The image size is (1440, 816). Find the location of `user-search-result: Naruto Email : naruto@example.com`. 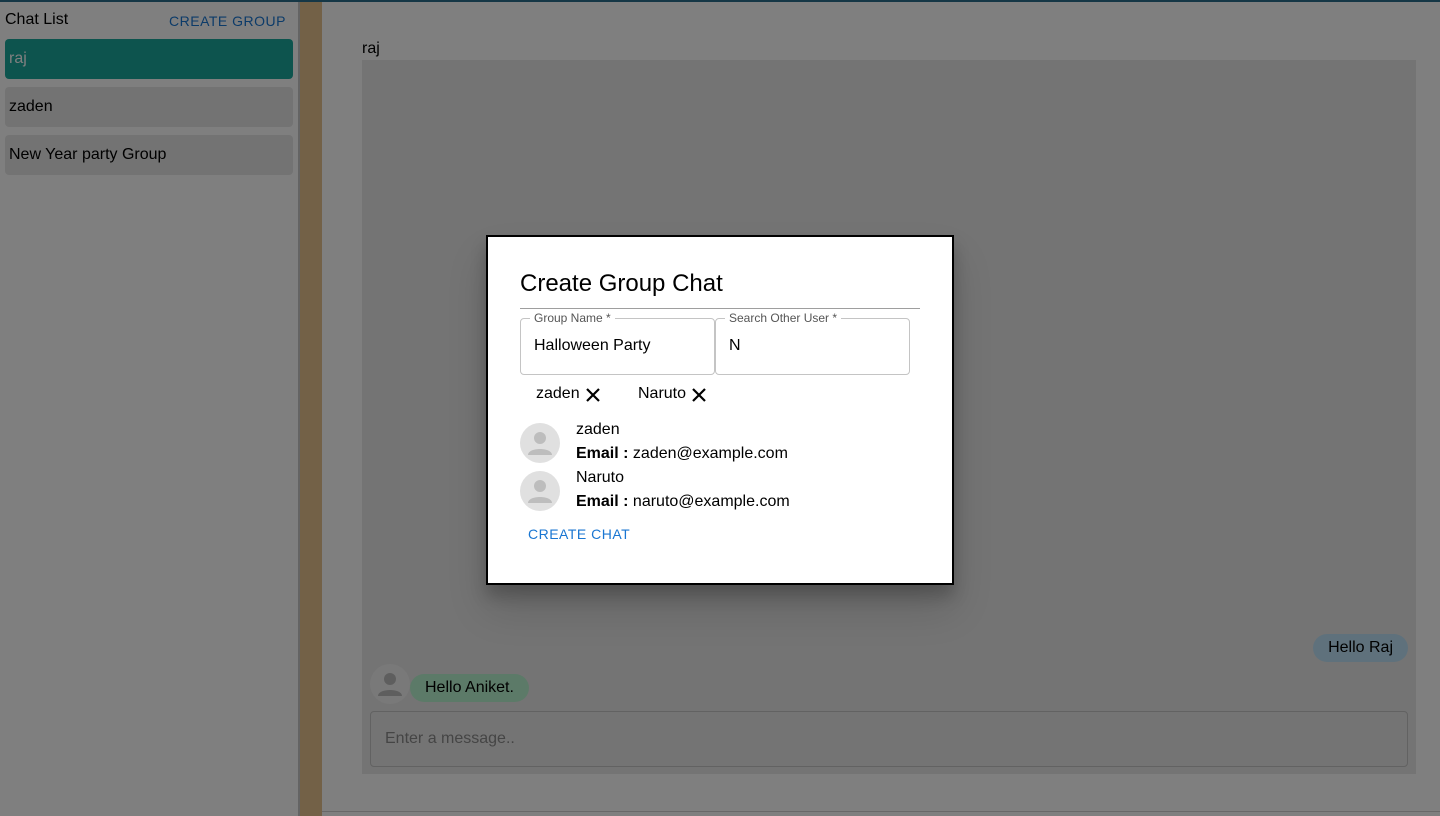

user-search-result: Naruto Email : naruto@example.com is located at coordinates (670, 494).